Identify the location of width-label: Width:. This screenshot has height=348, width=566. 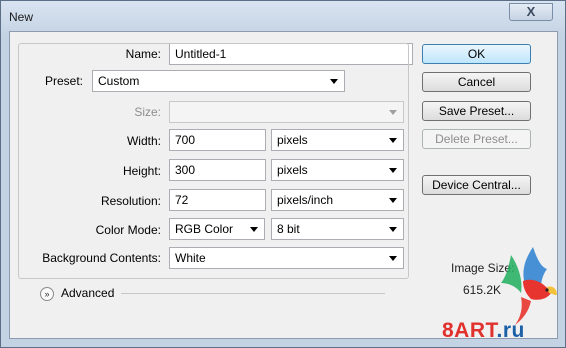
(143, 141).